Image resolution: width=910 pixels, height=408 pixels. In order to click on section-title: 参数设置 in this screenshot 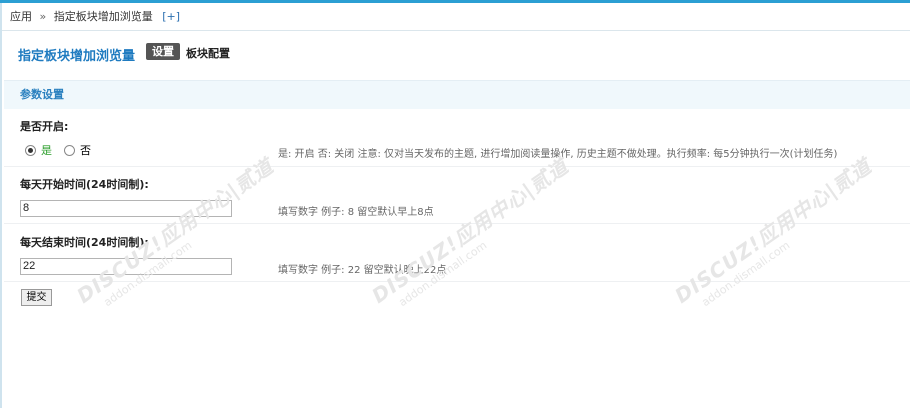, I will do `click(42, 94)`.